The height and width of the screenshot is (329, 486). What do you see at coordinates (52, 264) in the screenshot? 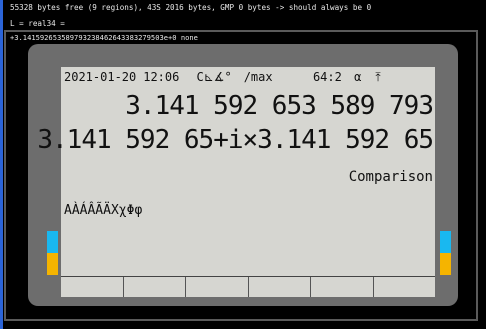
I see `left-indicator-yellow` at bounding box center [52, 264].